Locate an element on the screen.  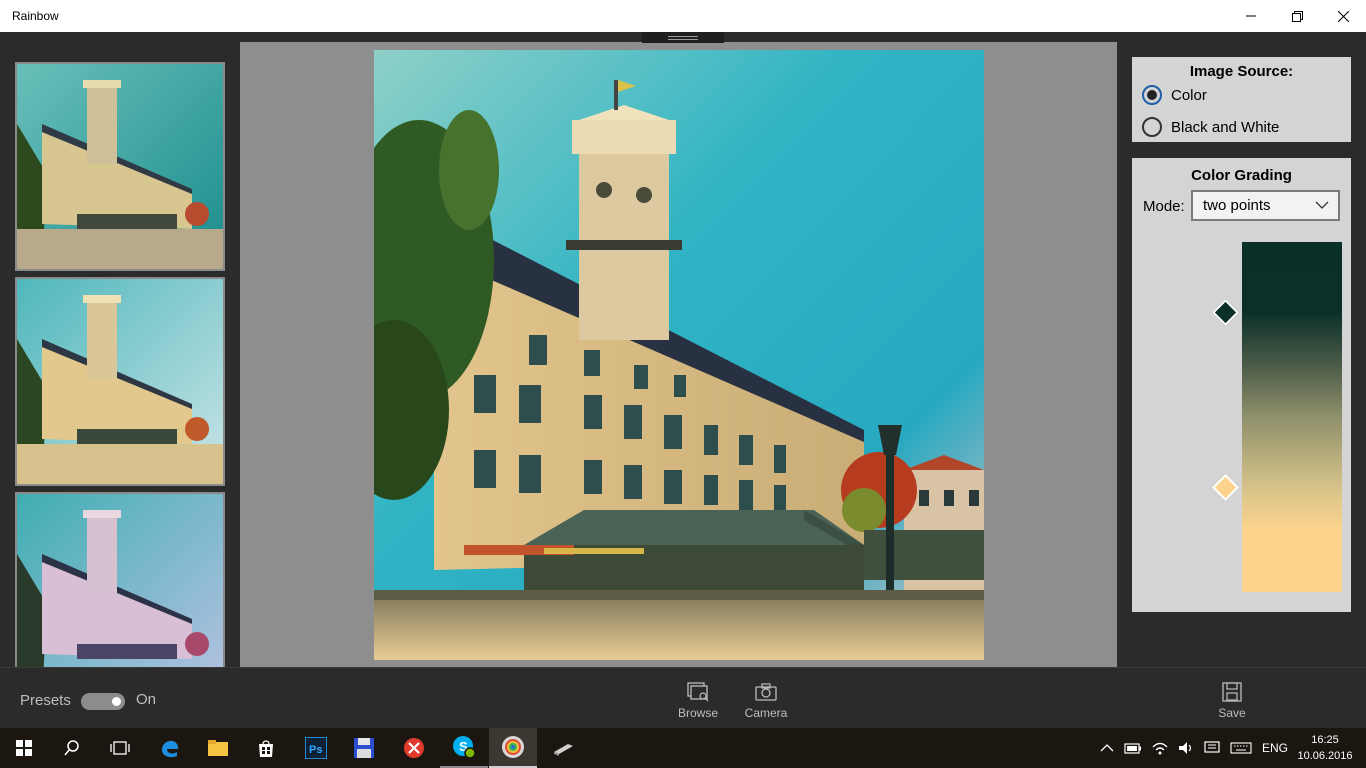
keyboard-icon is located at coordinates (1241, 748).